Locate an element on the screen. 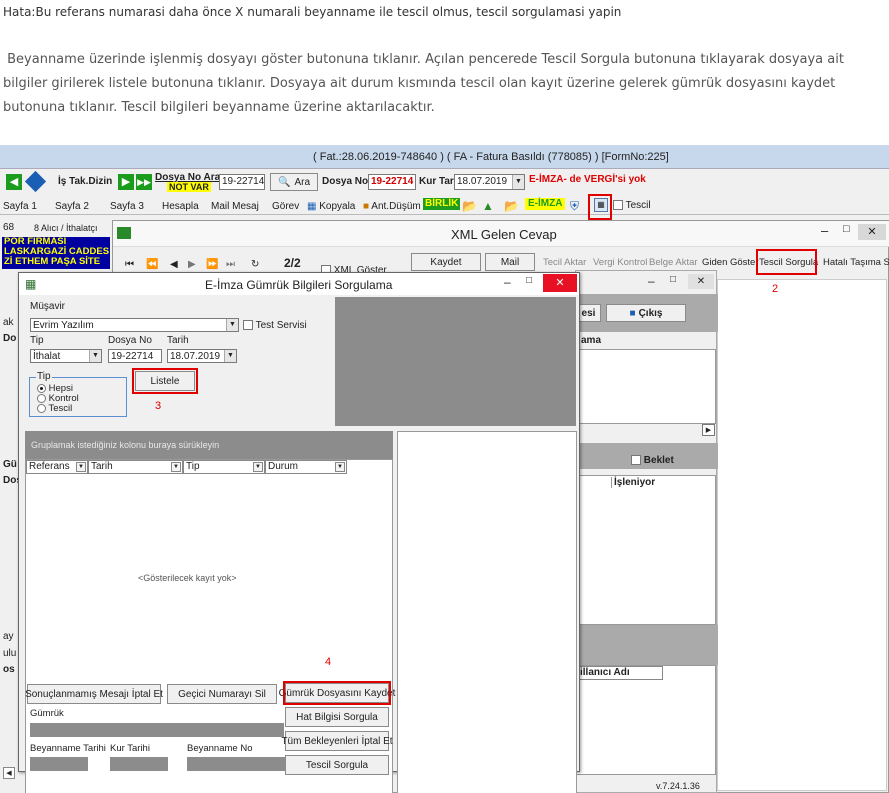 This screenshot has height=793, width=889. detail-panel is located at coordinates (487, 612).